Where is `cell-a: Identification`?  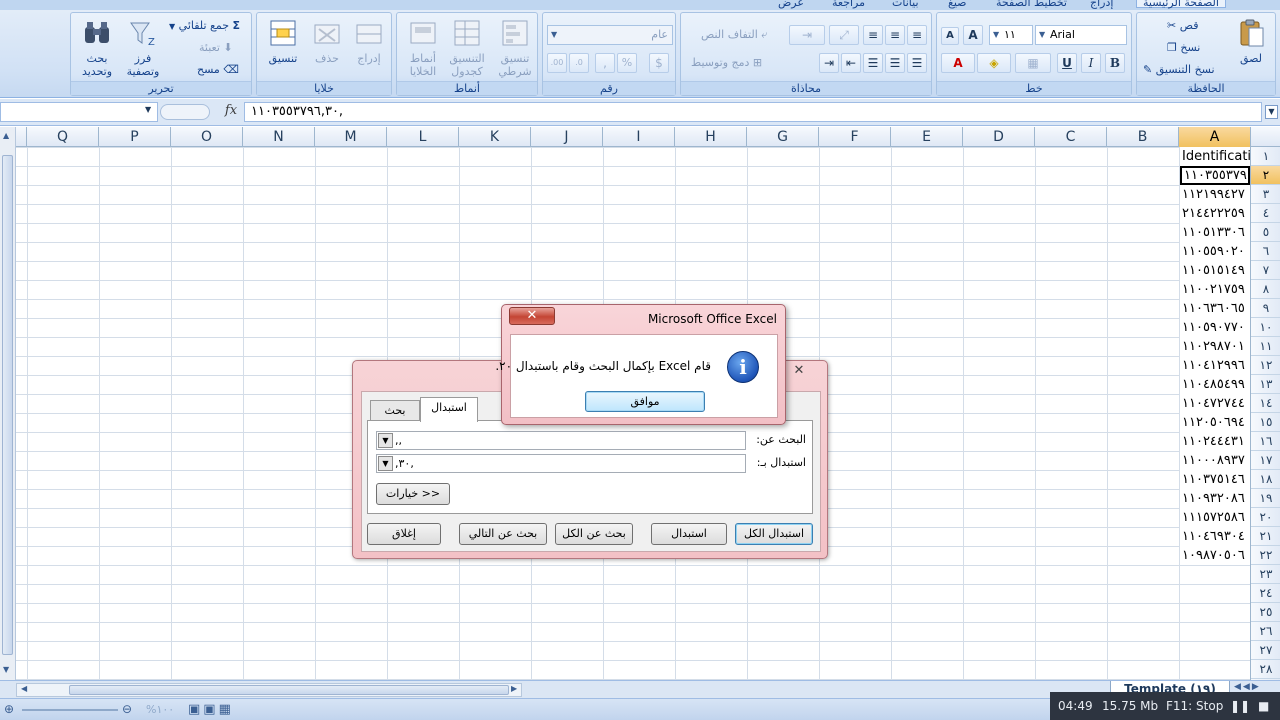 cell-a: Identification is located at coordinates (1215, 156).